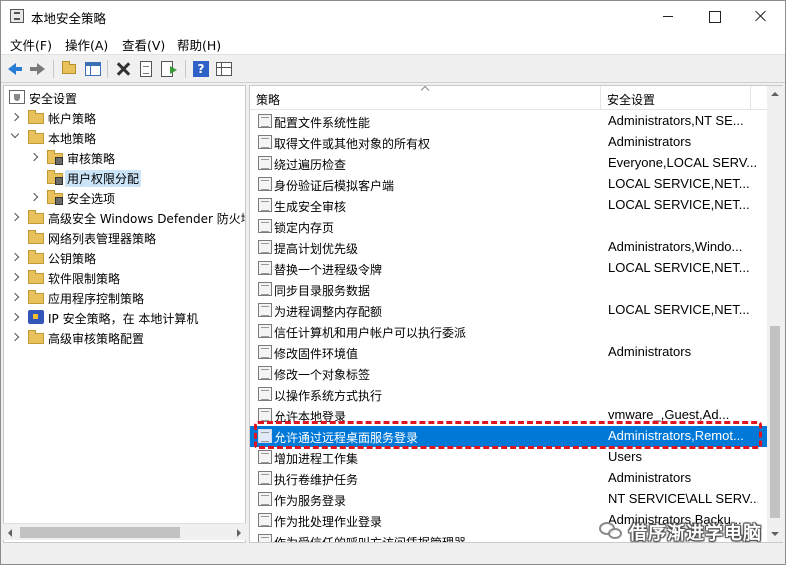 This screenshot has width=786, height=565. Describe the element at coordinates (169, 69) in the screenshot. I see `export-list-button` at that location.